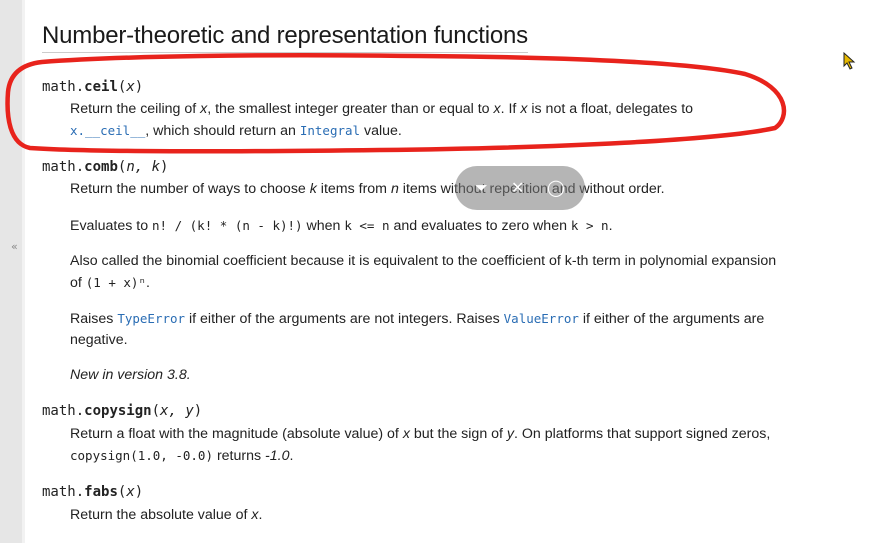  Describe the element at coordinates (556, 187) in the screenshot. I see `record-icon: ◯` at that location.